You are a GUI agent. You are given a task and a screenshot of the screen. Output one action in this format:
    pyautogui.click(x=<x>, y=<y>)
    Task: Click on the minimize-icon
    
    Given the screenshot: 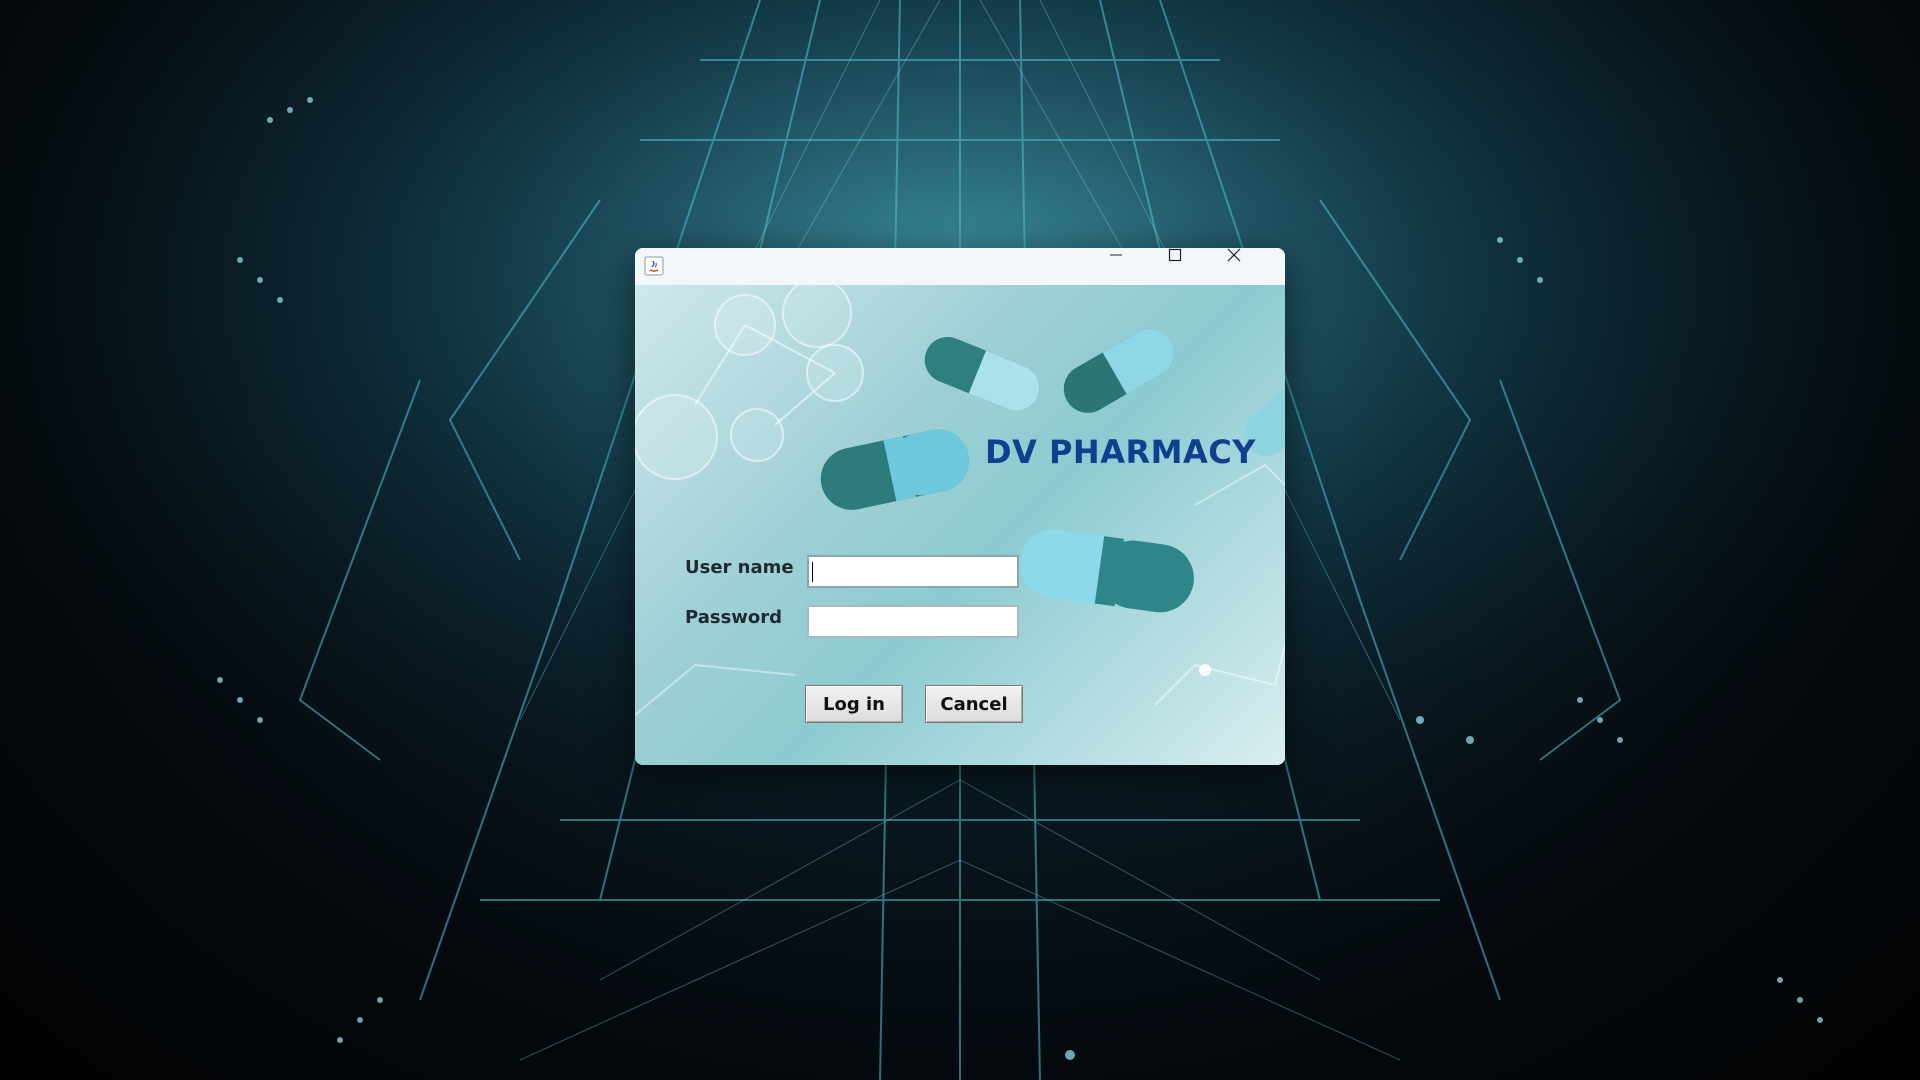 What is the action you would take?
    pyautogui.click(x=1116, y=255)
    